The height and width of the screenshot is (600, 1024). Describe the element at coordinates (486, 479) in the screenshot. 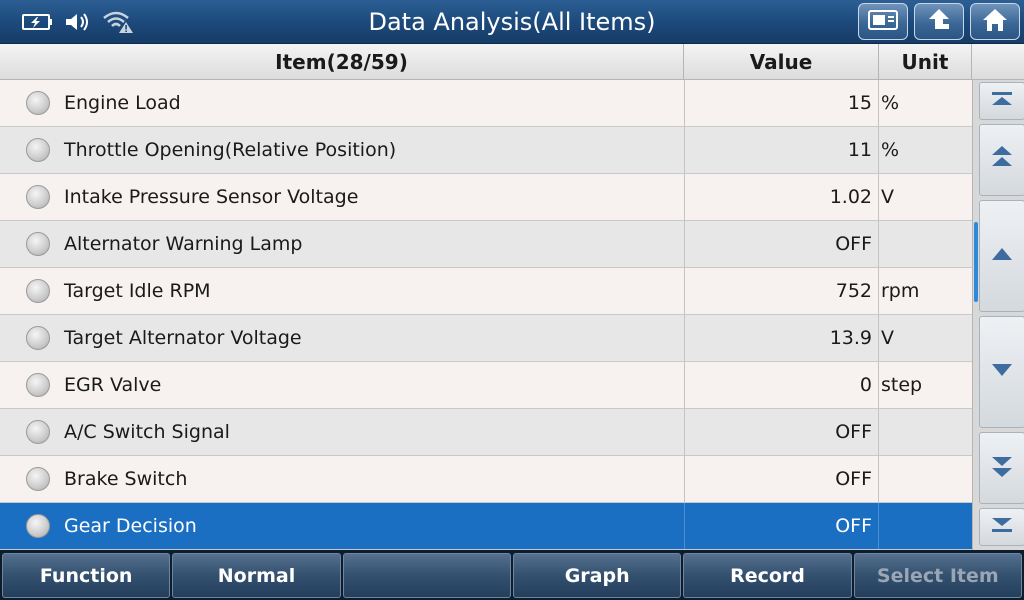

I see `table-row: Brake Switch OFF` at that location.